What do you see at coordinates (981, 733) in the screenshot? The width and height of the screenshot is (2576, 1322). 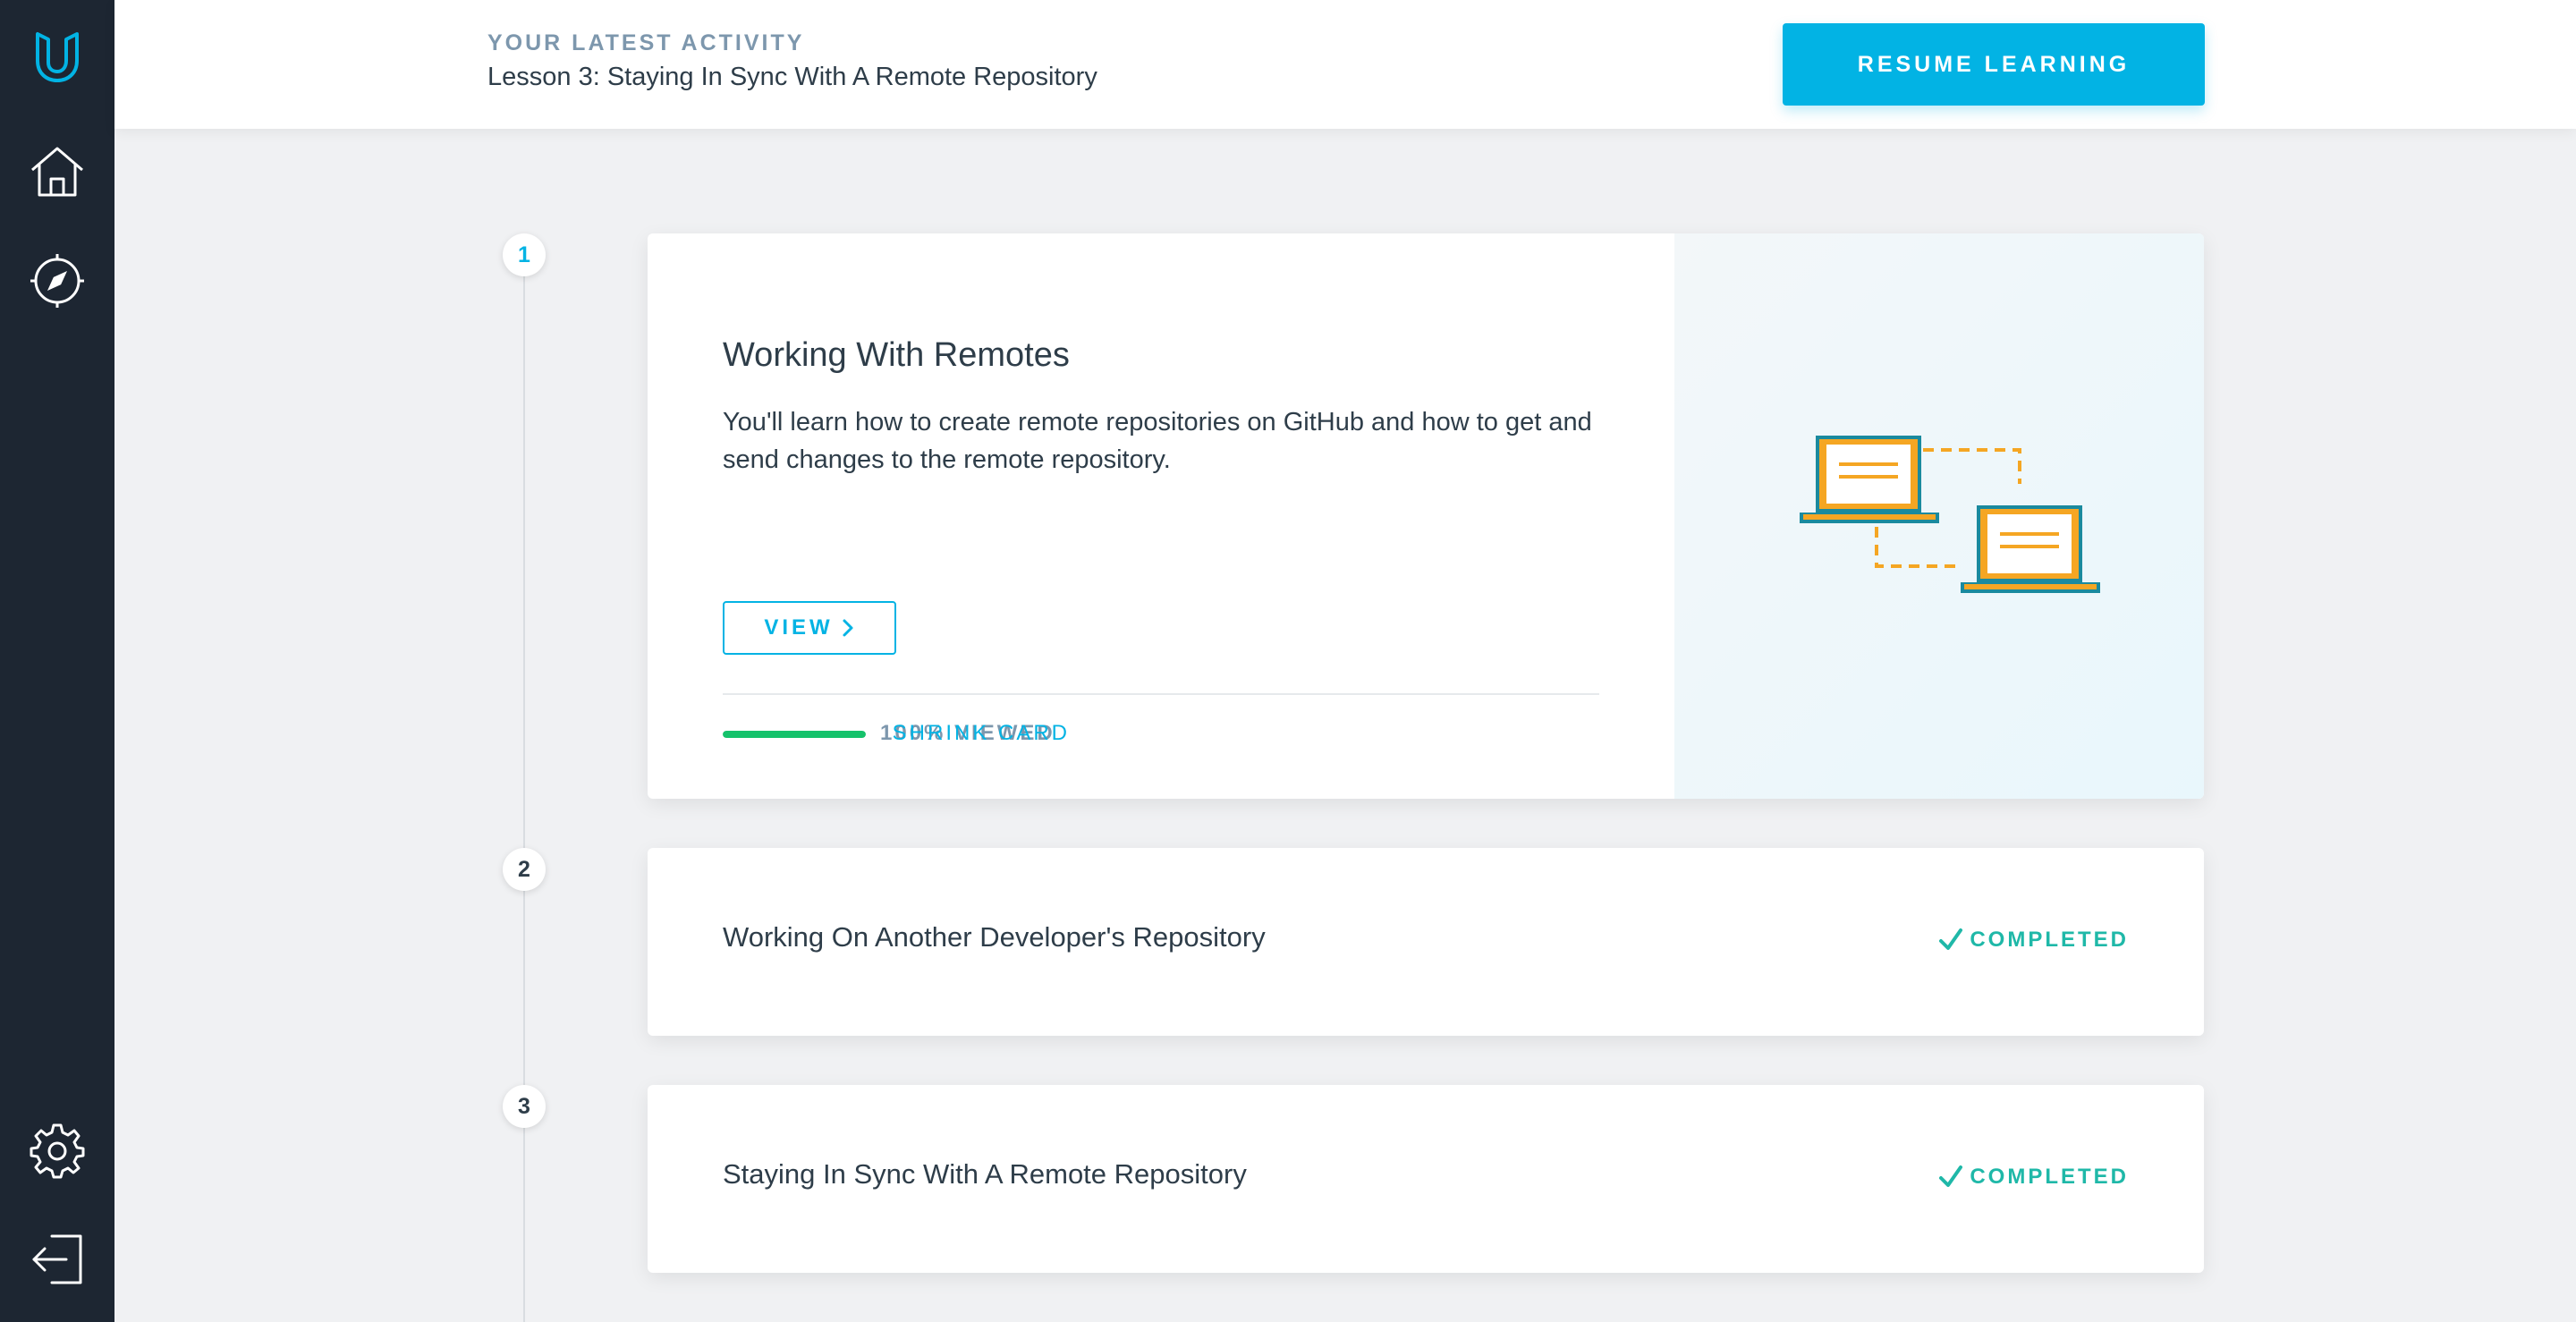 I see `shrink-card-link: SHRINK CARD` at bounding box center [981, 733].